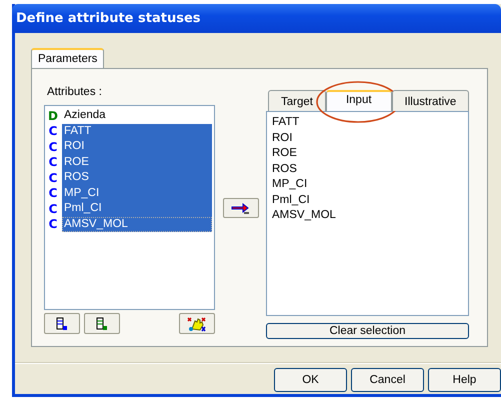  What do you see at coordinates (74, 93) in the screenshot?
I see `attributes-label: Attributes :` at bounding box center [74, 93].